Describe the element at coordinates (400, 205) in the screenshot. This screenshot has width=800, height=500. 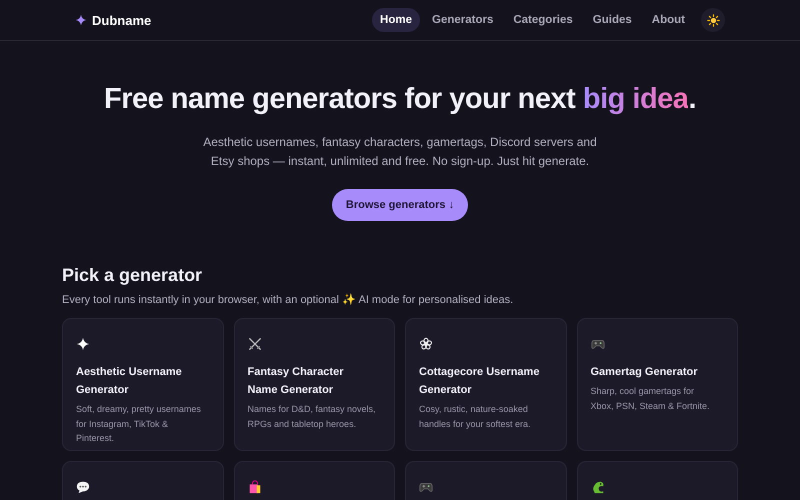
I see `browse-button: Browse generators ↓` at that location.